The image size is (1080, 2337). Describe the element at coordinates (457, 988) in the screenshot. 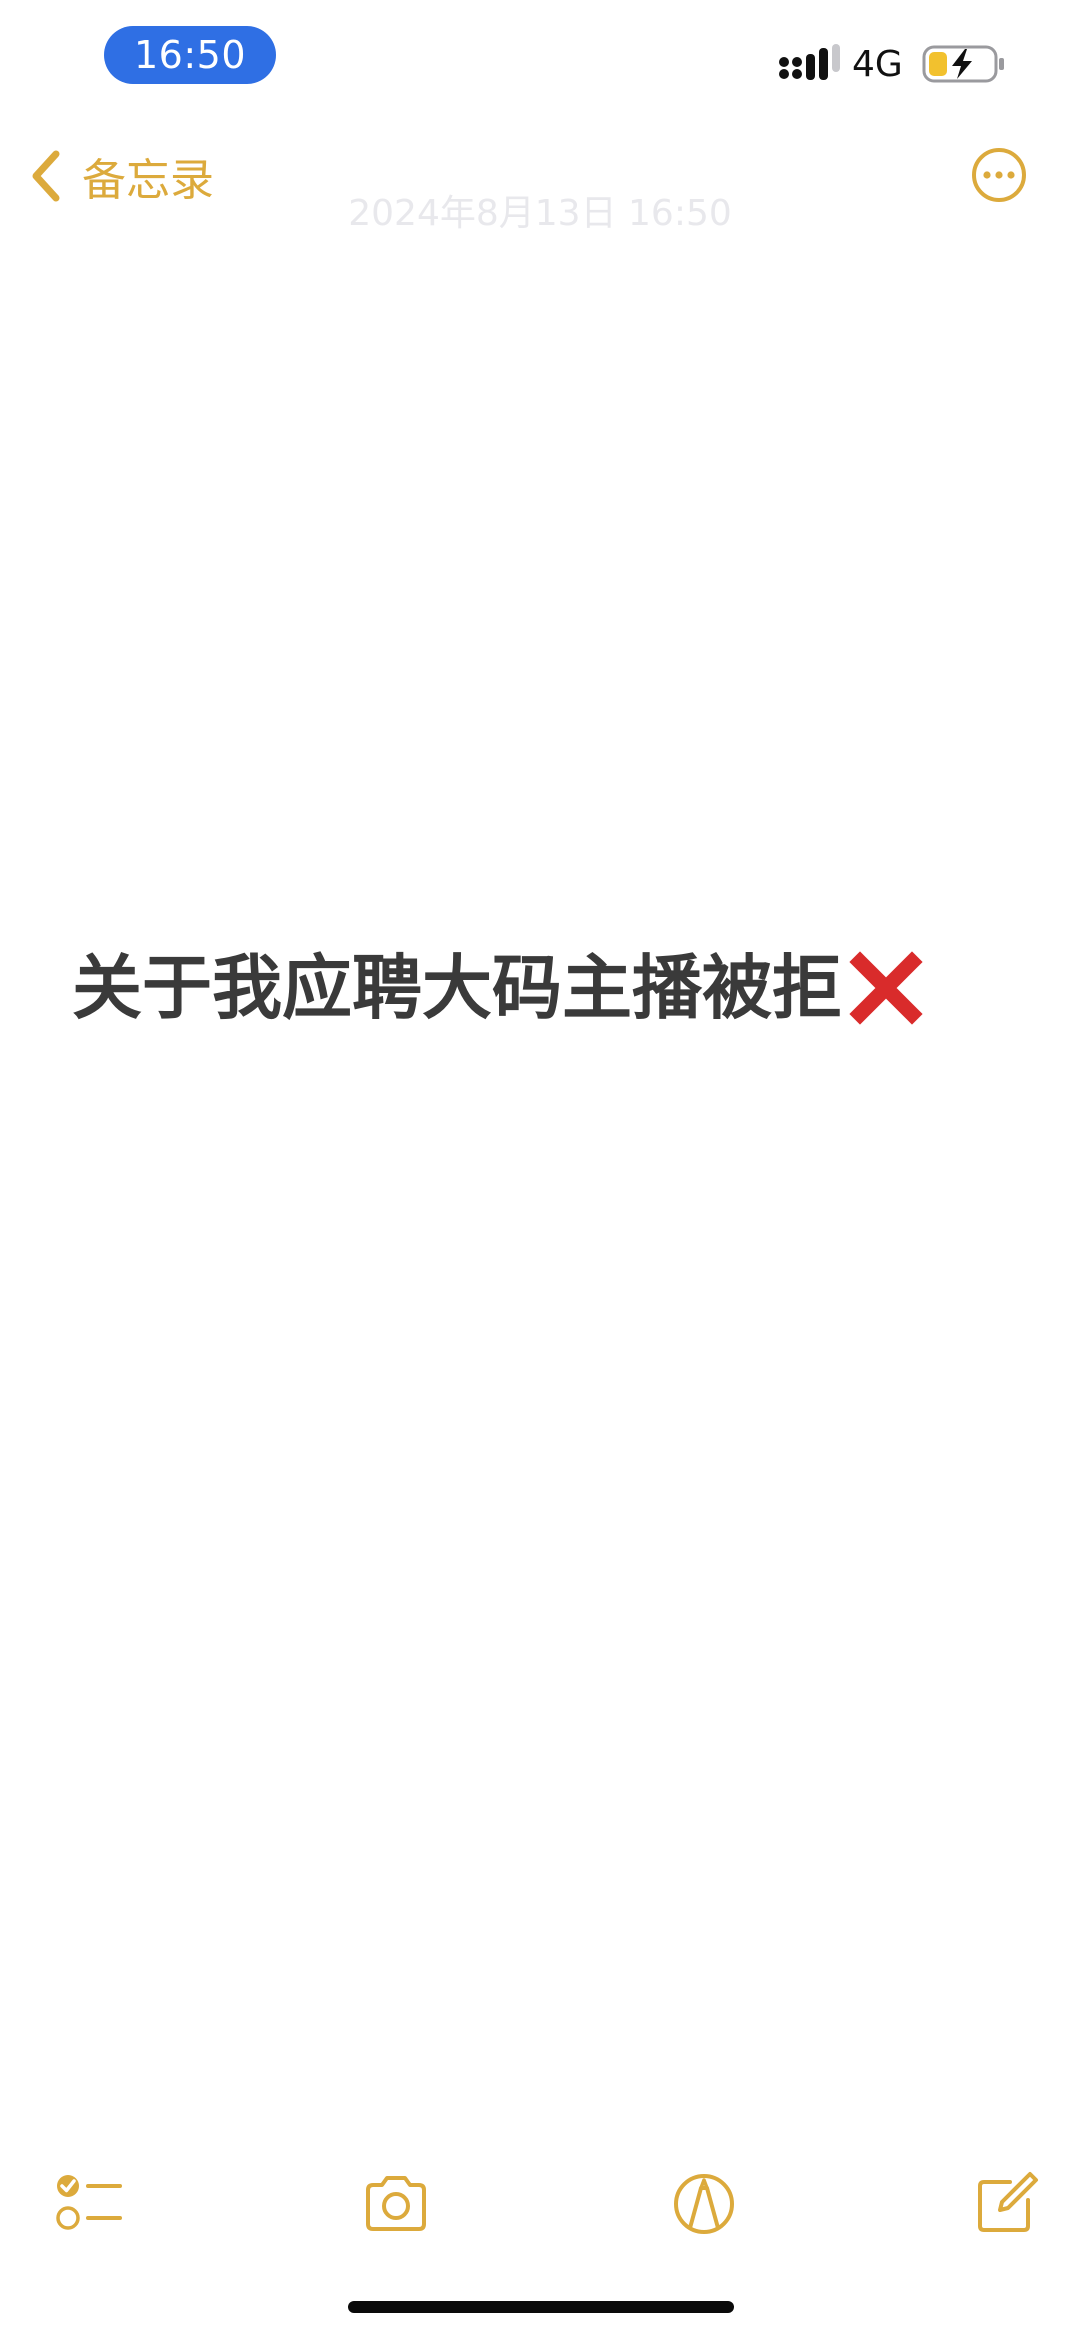

I see `note-text: 关于我应聘大码主播被拒` at that location.